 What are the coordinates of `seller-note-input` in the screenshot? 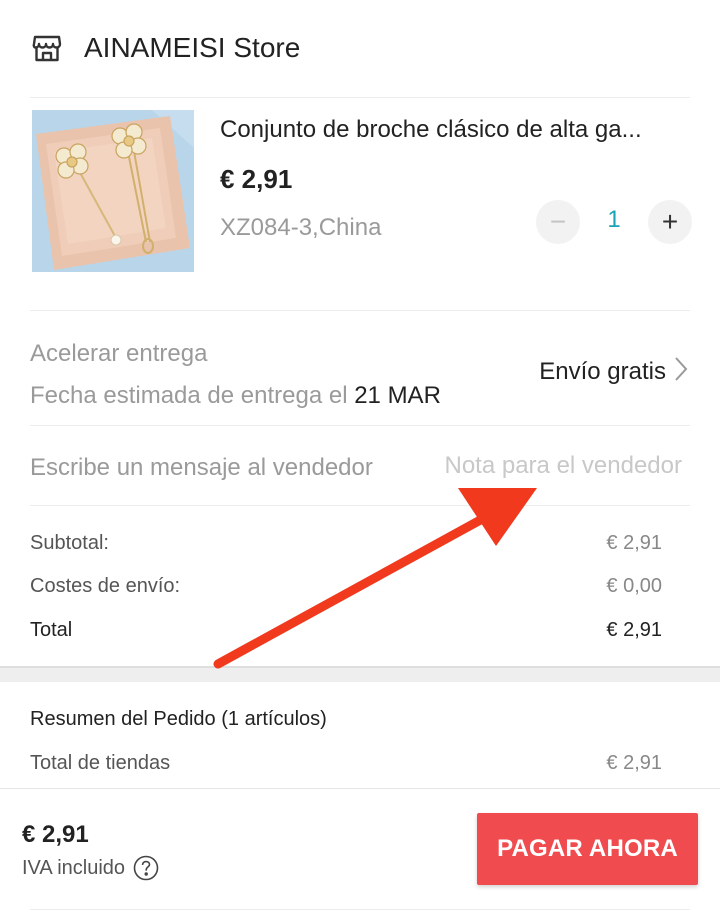 It's located at (547, 466).